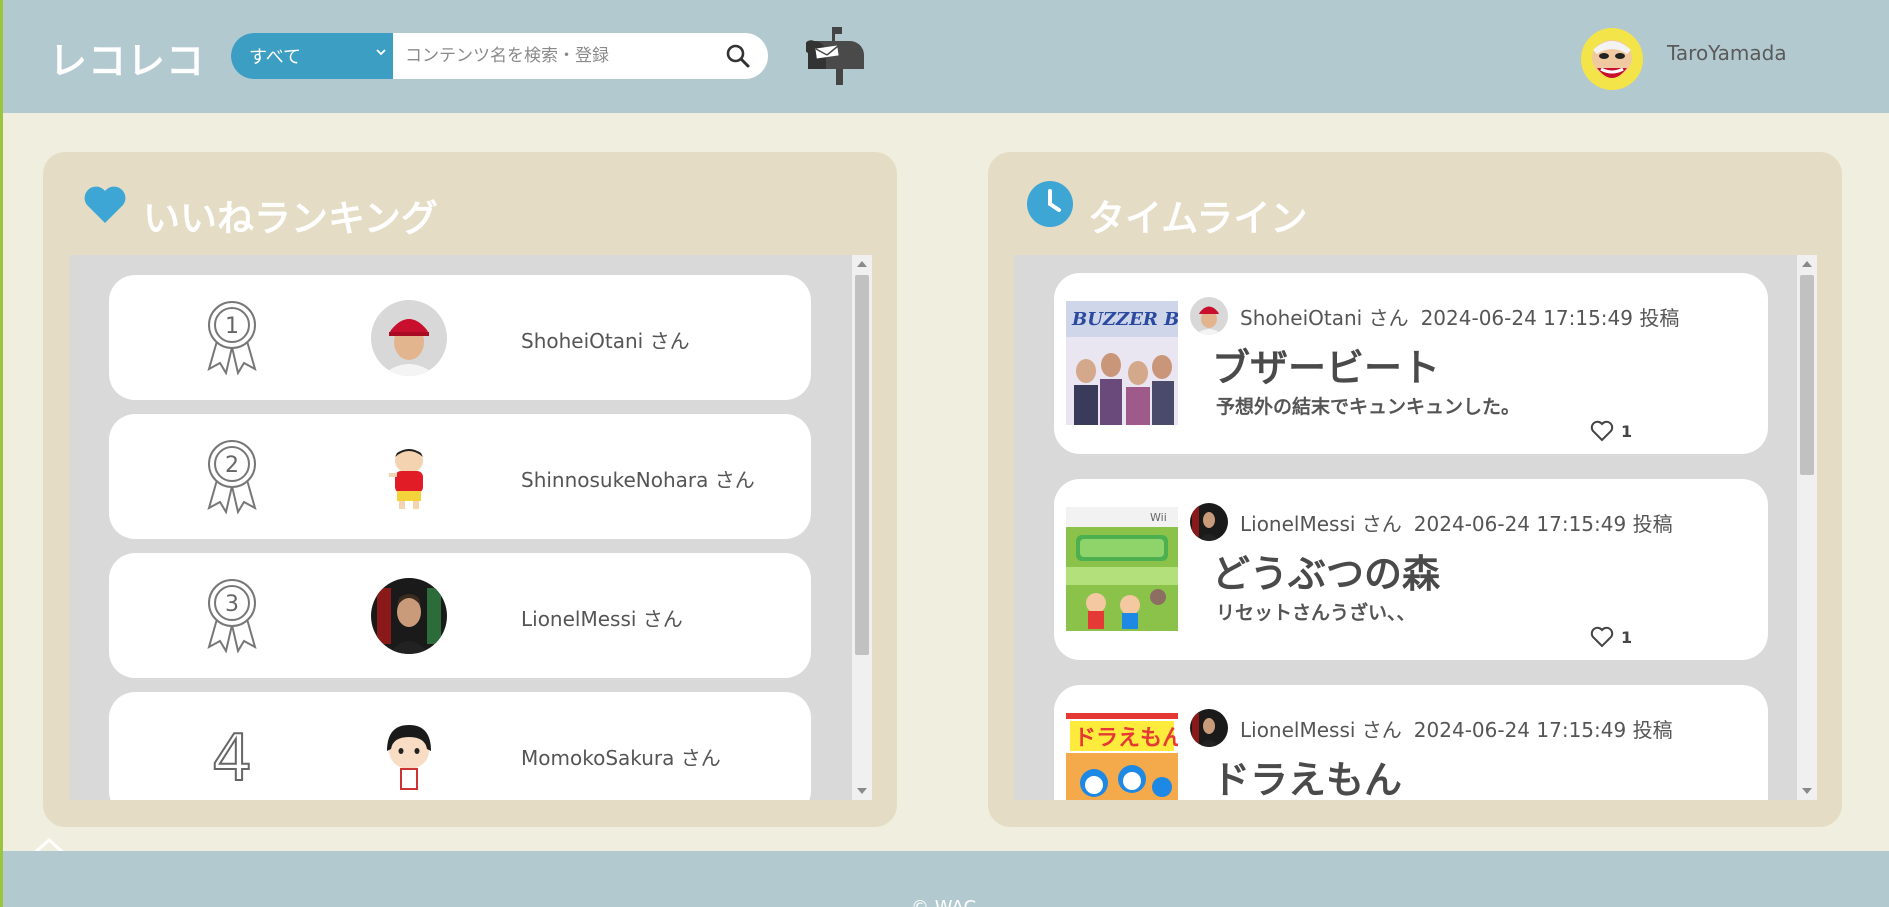 The width and height of the screenshot is (1889, 907). I want to click on search-category-select: すべて, so click(312, 56).